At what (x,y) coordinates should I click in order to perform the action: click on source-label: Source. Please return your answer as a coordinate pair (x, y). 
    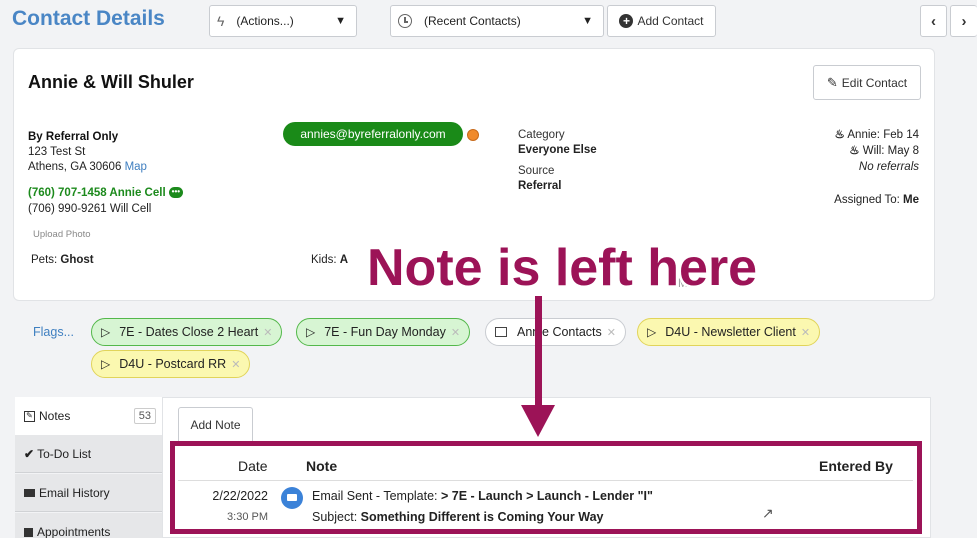
    Looking at the image, I should click on (536, 171).